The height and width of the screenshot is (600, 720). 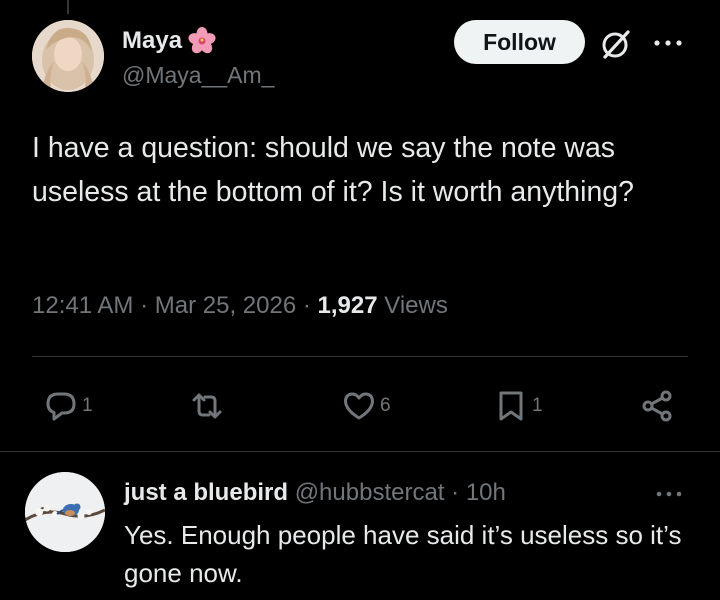 I want to click on hibiscus-flower-icon, so click(x=202, y=40).